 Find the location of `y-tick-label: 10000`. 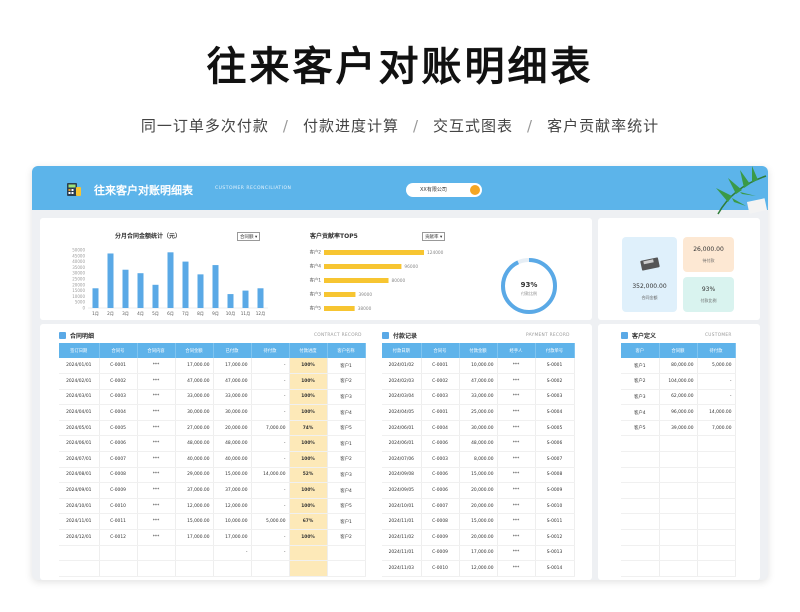

y-tick-label: 10000 is located at coordinates (78, 296).